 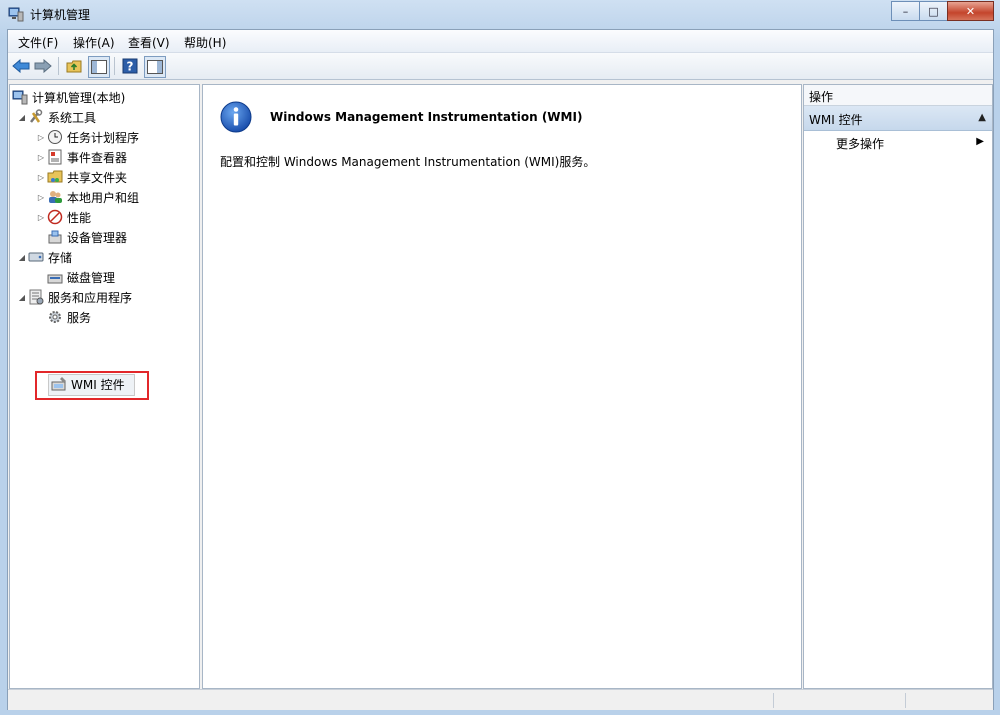 What do you see at coordinates (97, 237) in the screenshot?
I see `tree-label: 设备管理器` at bounding box center [97, 237].